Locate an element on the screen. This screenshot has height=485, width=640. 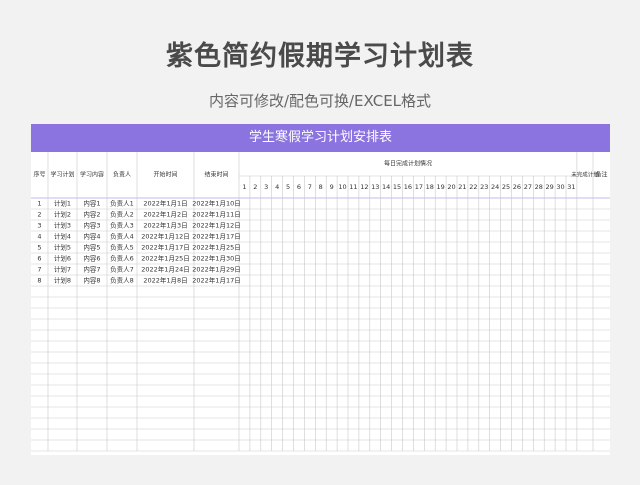
row-start: 2022年1月1日 is located at coordinates (165, 203).